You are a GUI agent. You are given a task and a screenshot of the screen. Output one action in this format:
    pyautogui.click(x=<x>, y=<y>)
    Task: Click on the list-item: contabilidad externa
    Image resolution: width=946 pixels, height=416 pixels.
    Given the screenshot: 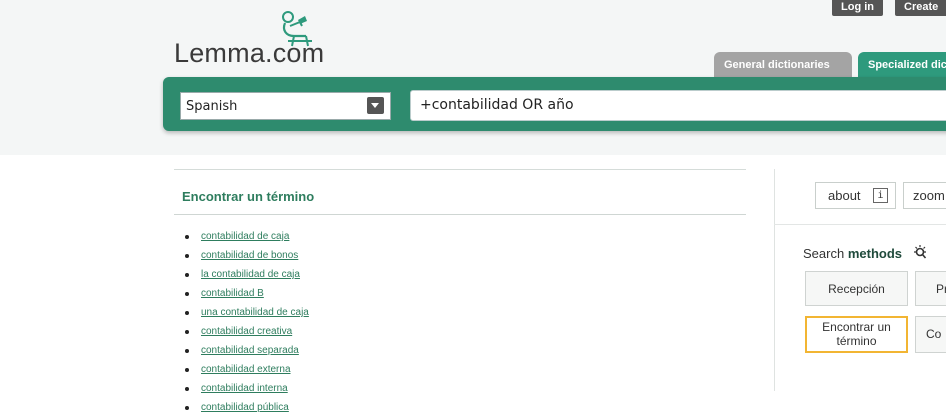 What is the action you would take?
    pyautogui.click(x=247, y=373)
    